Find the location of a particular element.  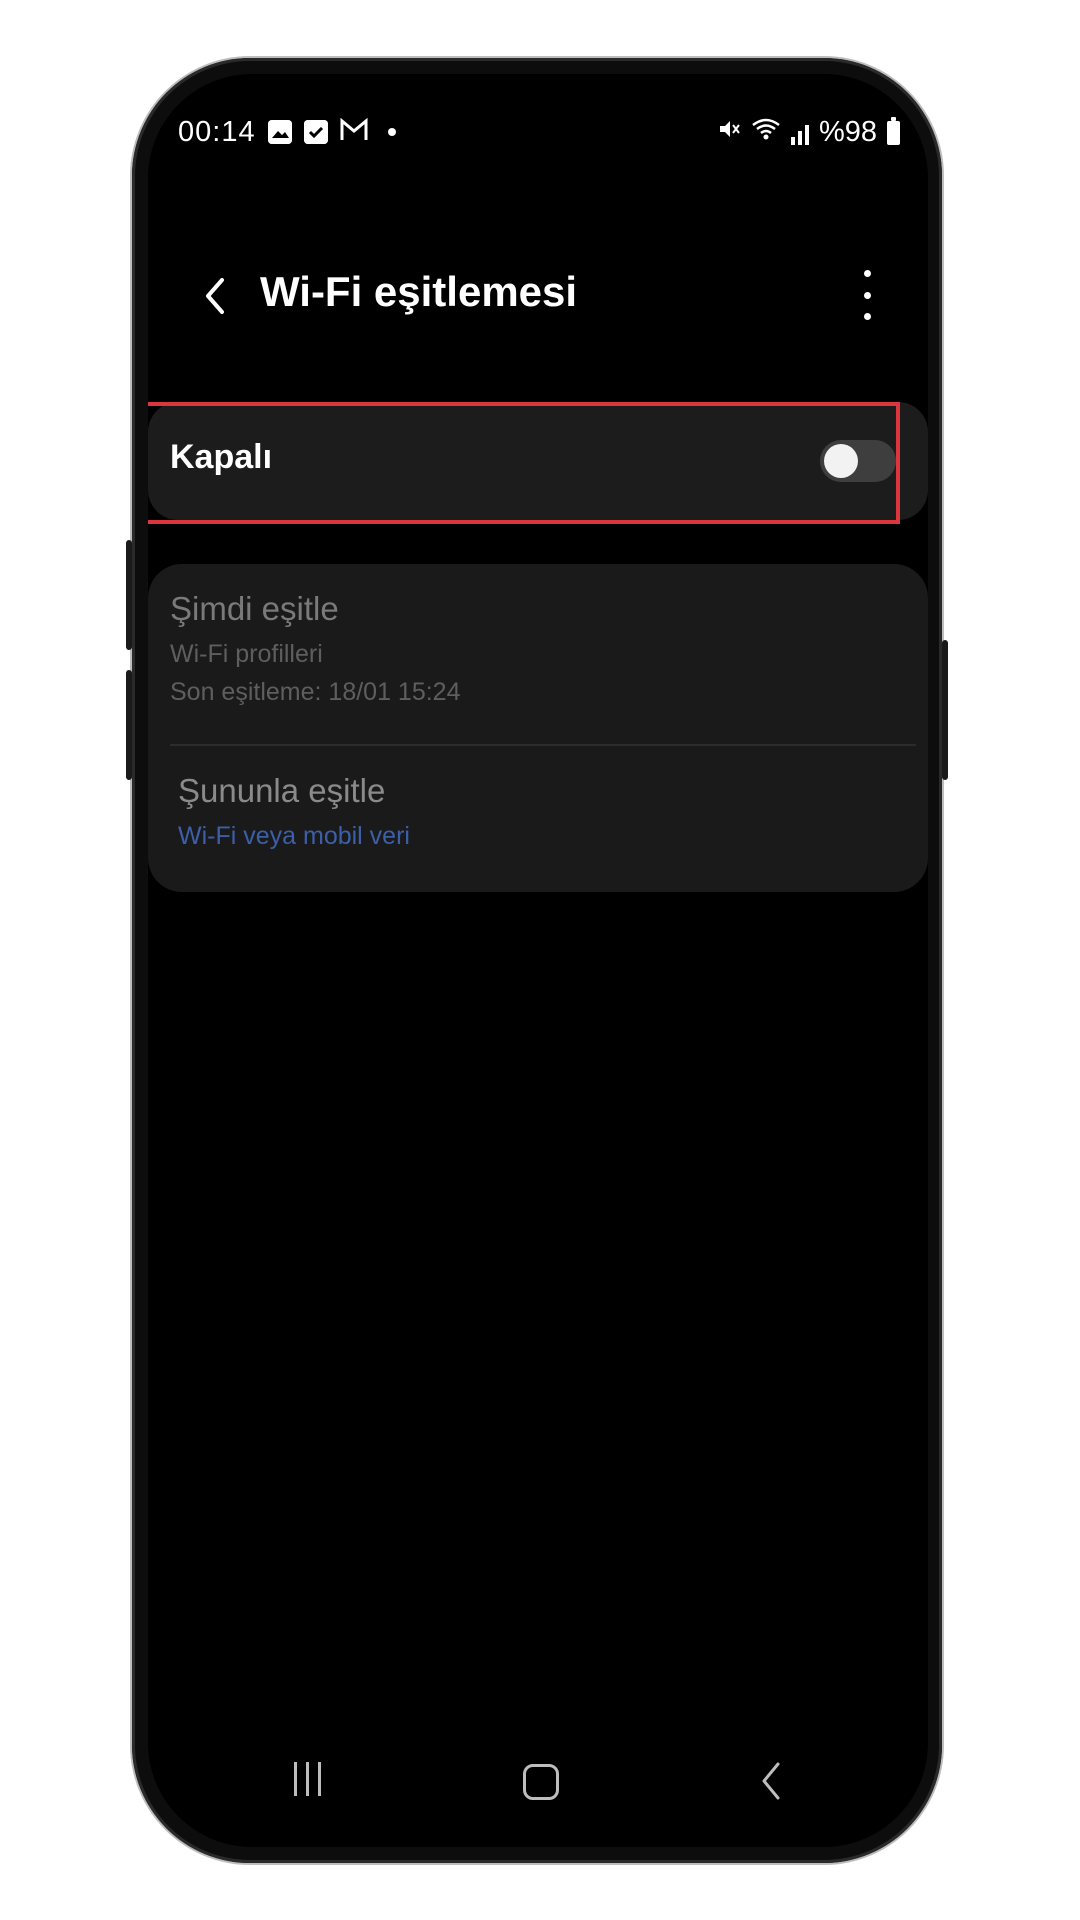

system-icons: %98 is located at coordinates (808, 132).